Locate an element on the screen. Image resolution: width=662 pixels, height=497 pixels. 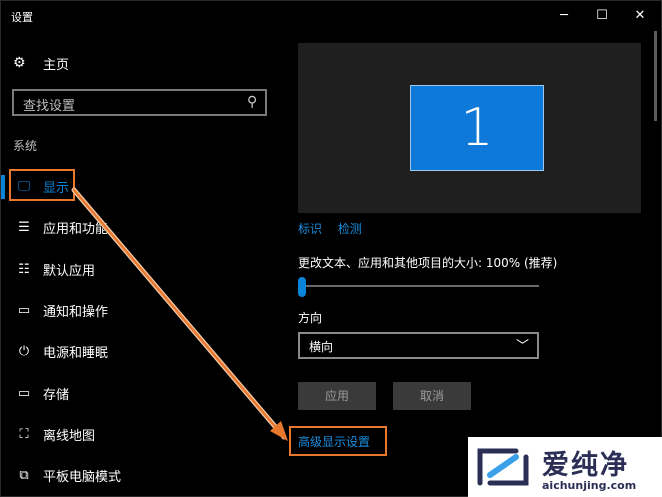
storage-icon: ▭ is located at coordinates (24, 393).